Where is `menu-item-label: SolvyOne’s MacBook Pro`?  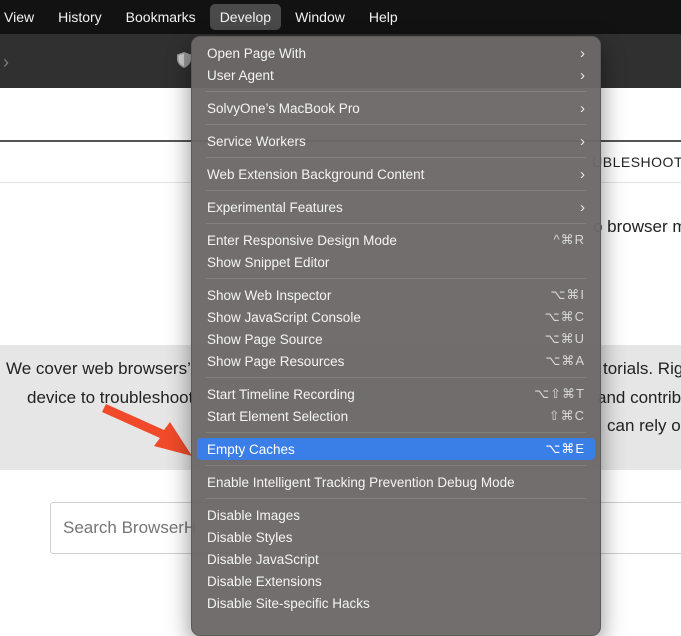 menu-item-label: SolvyOne’s MacBook Pro is located at coordinates (283, 108).